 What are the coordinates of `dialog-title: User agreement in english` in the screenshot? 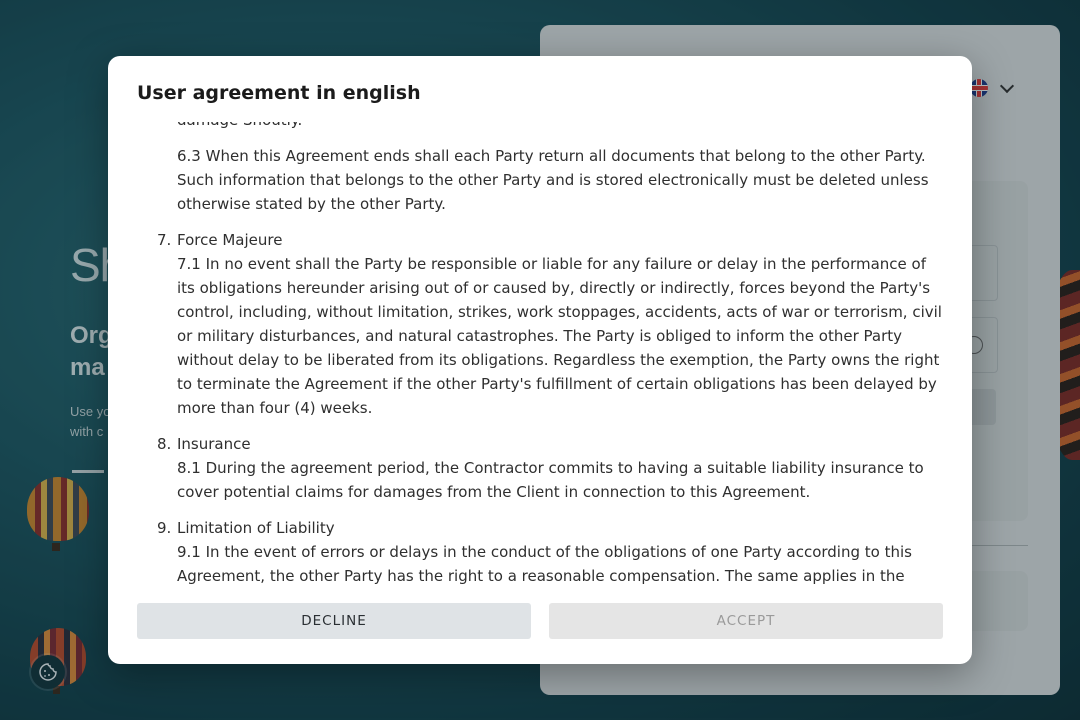 It's located at (279, 93).